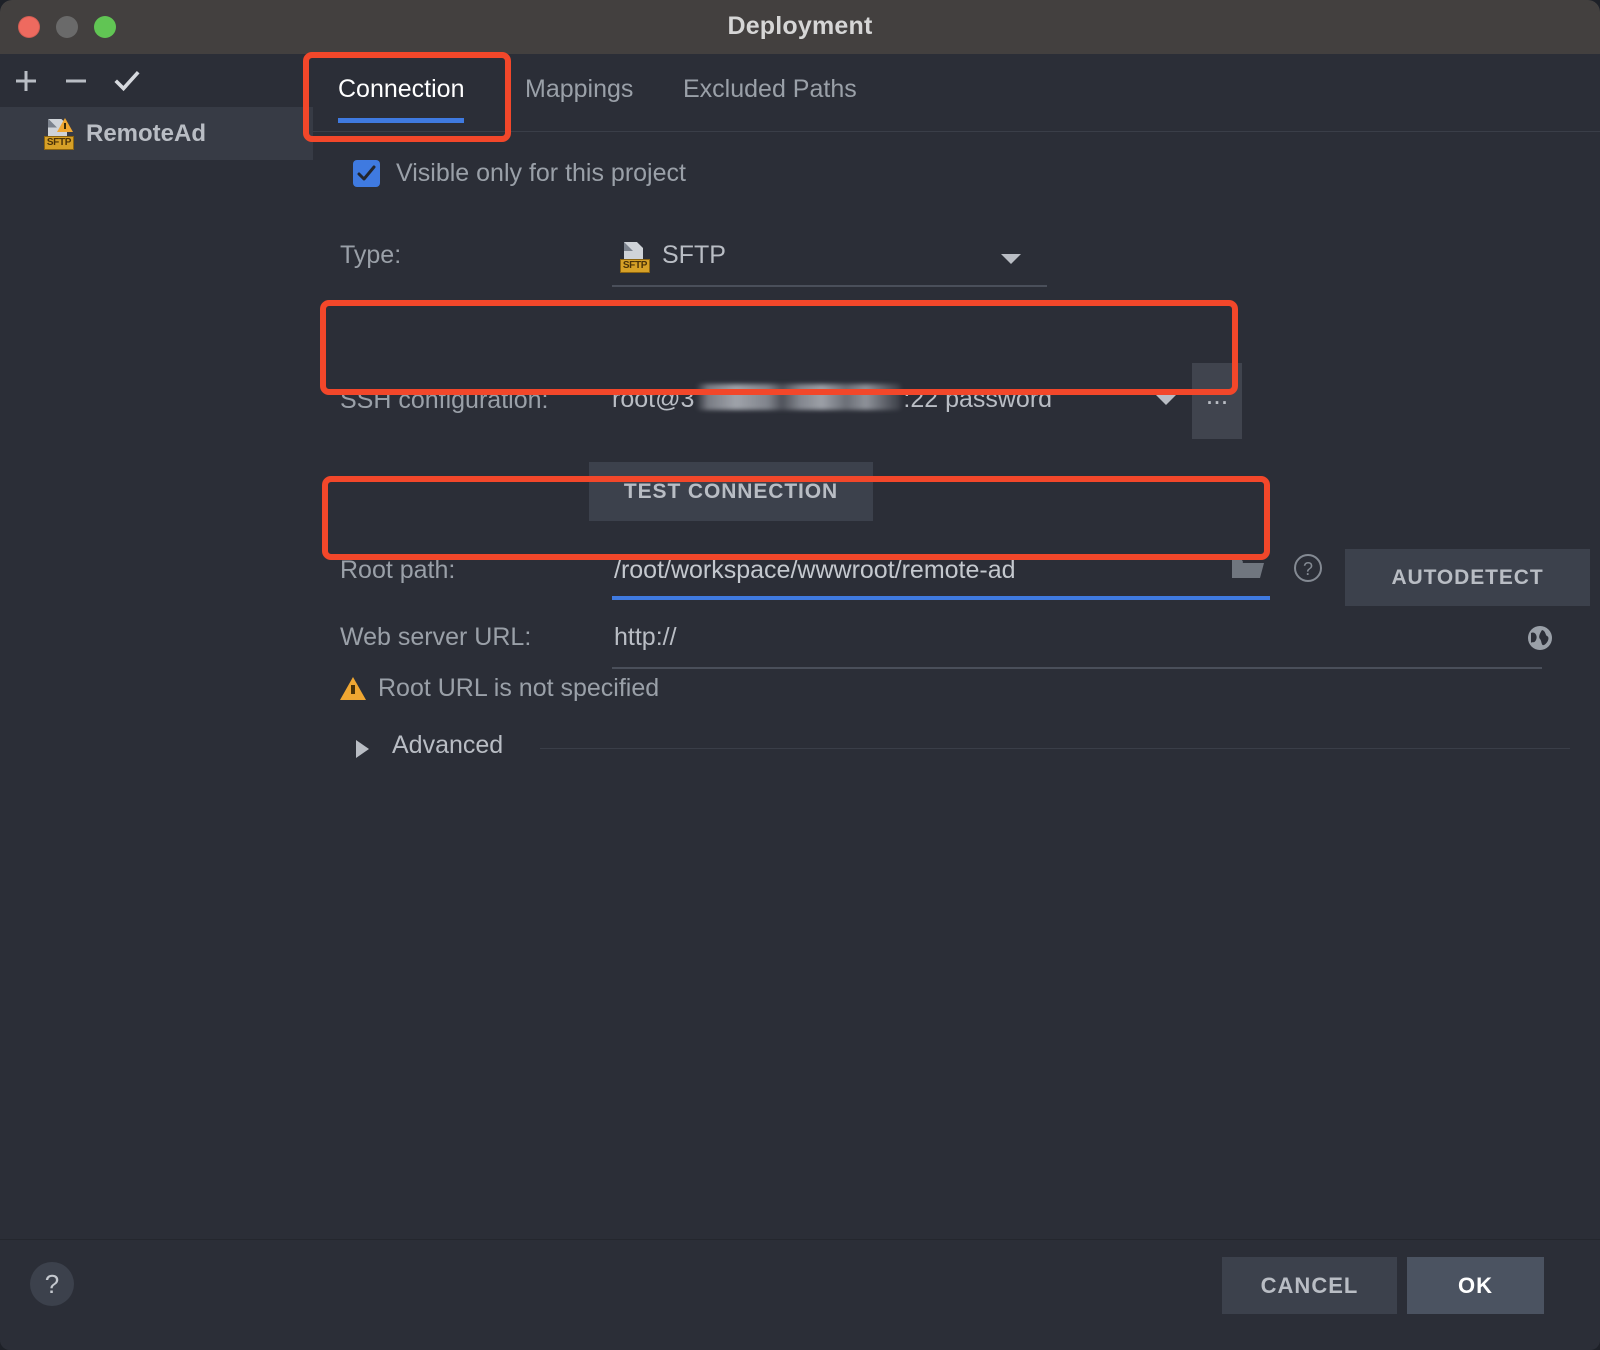  Describe the element at coordinates (448, 745) in the screenshot. I see `advanced-label: Advanced` at that location.